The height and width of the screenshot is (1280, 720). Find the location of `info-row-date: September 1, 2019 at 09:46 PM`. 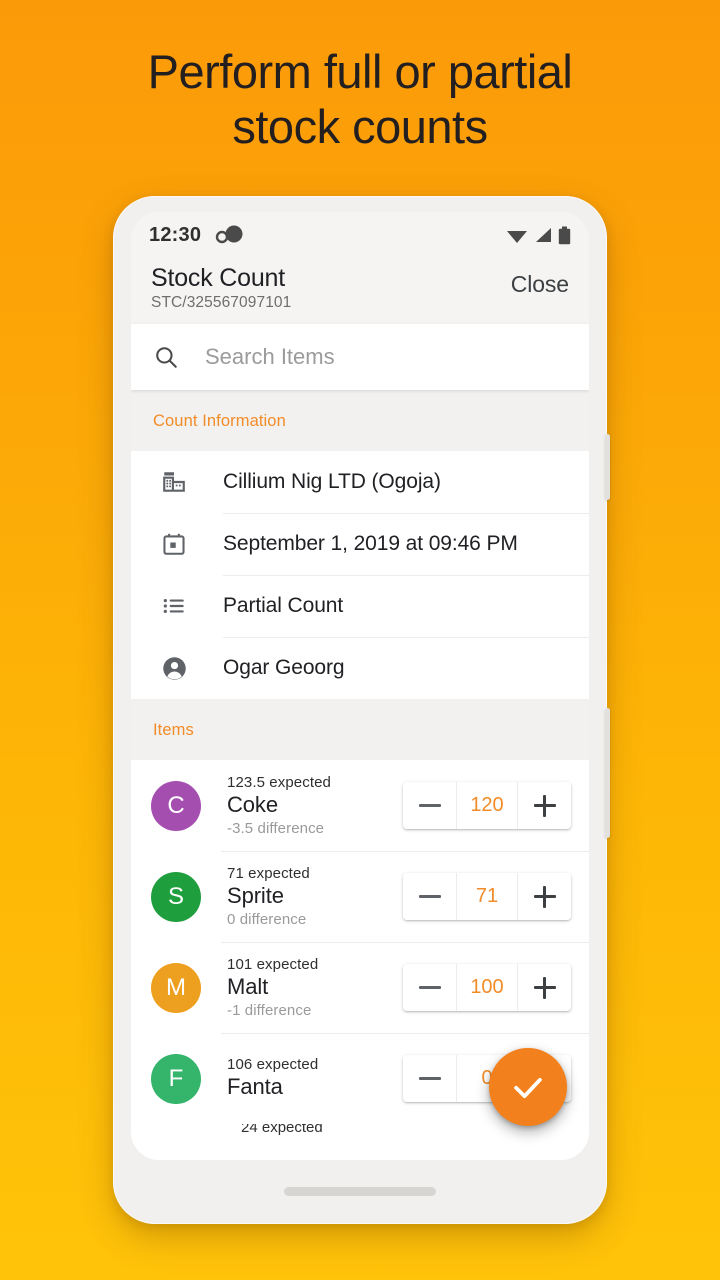

info-row-date: September 1, 2019 at 09:46 PM is located at coordinates (360, 544).